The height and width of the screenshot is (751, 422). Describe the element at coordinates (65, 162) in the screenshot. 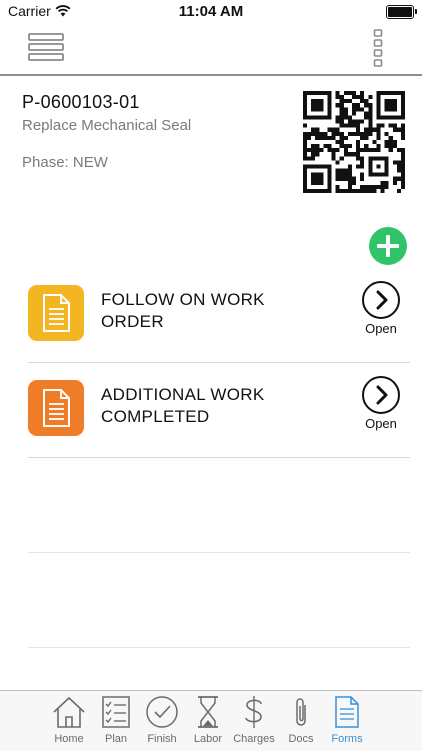

I see `work-order-phase: Phase: NEW` at that location.